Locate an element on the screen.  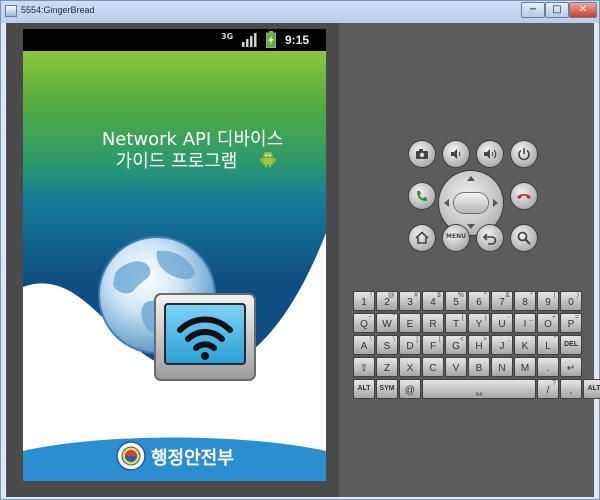
power-icon is located at coordinates (524, 154).